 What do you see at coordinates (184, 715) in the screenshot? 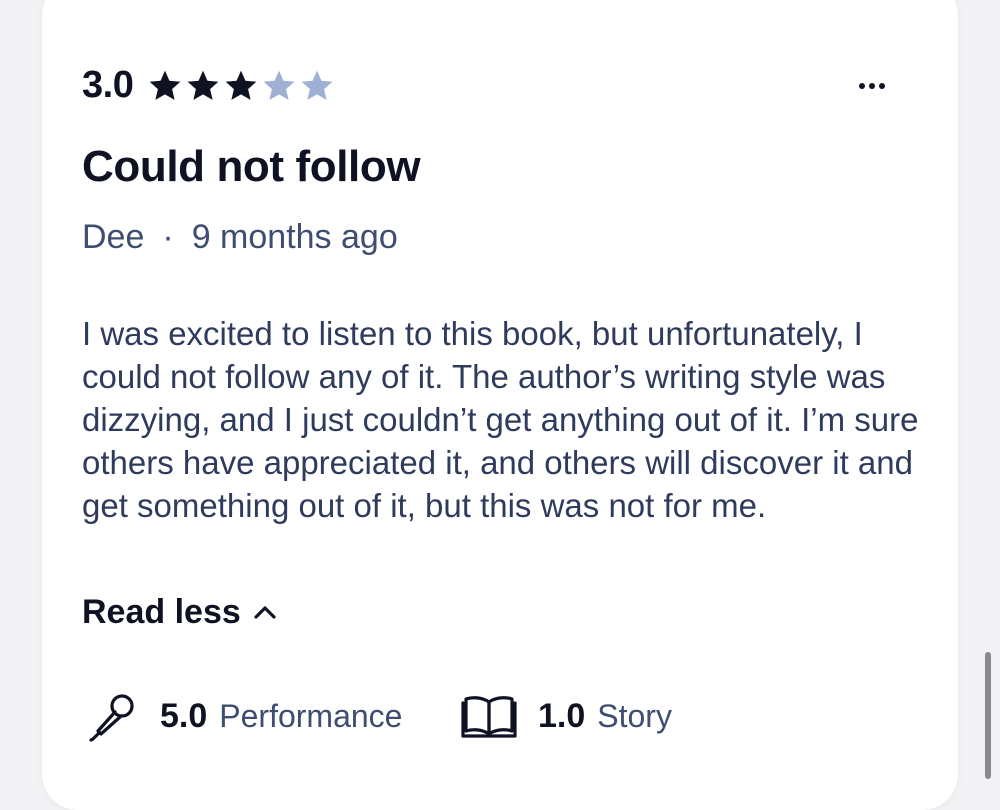
I see `performance-value: 5.0` at bounding box center [184, 715].